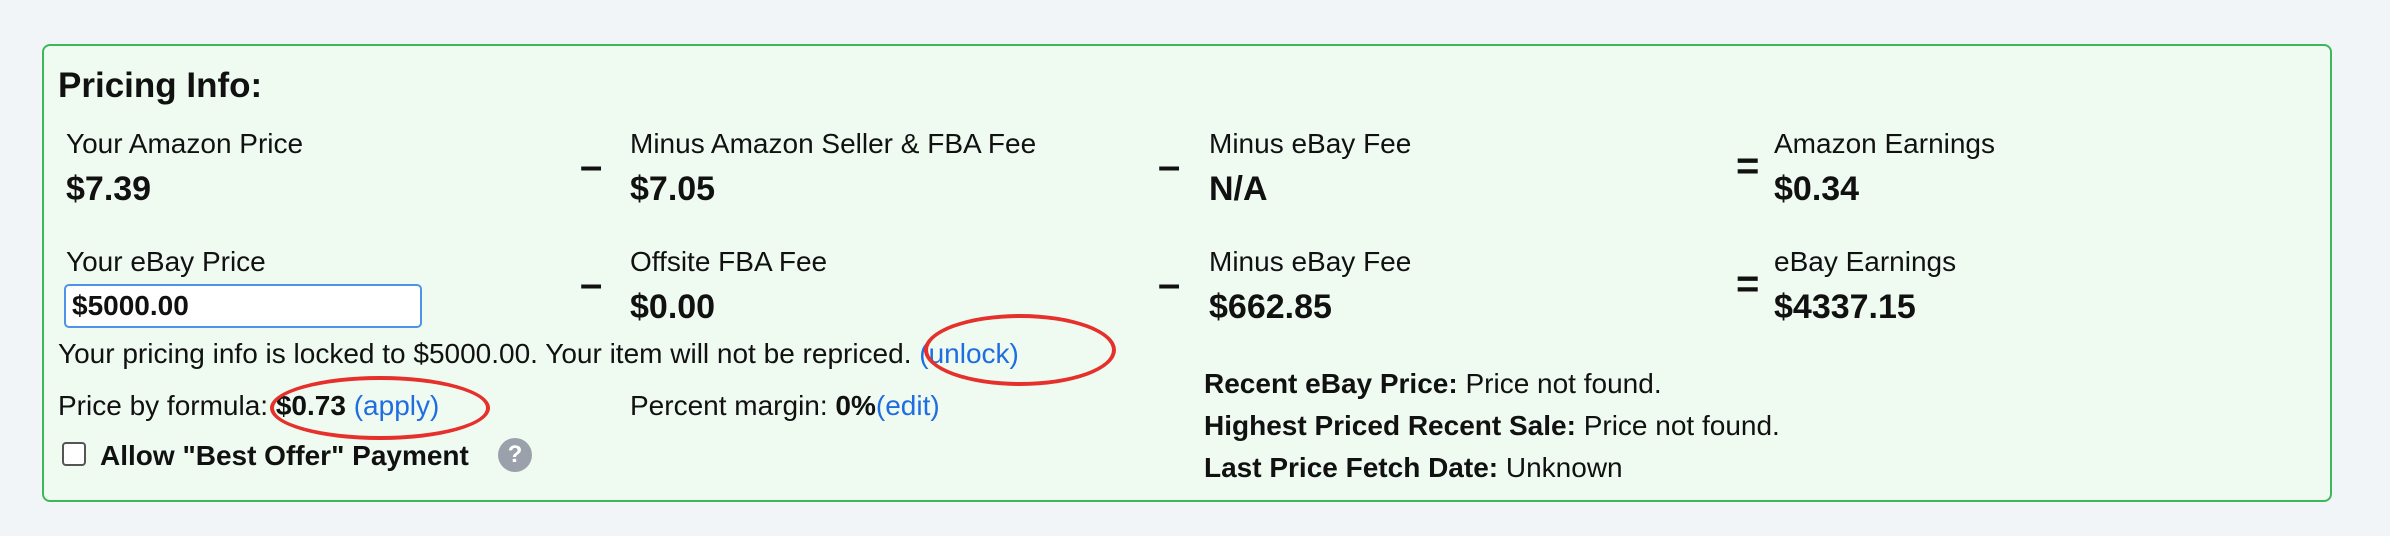  I want to click on margin-label: Percent margin:, so click(729, 405).